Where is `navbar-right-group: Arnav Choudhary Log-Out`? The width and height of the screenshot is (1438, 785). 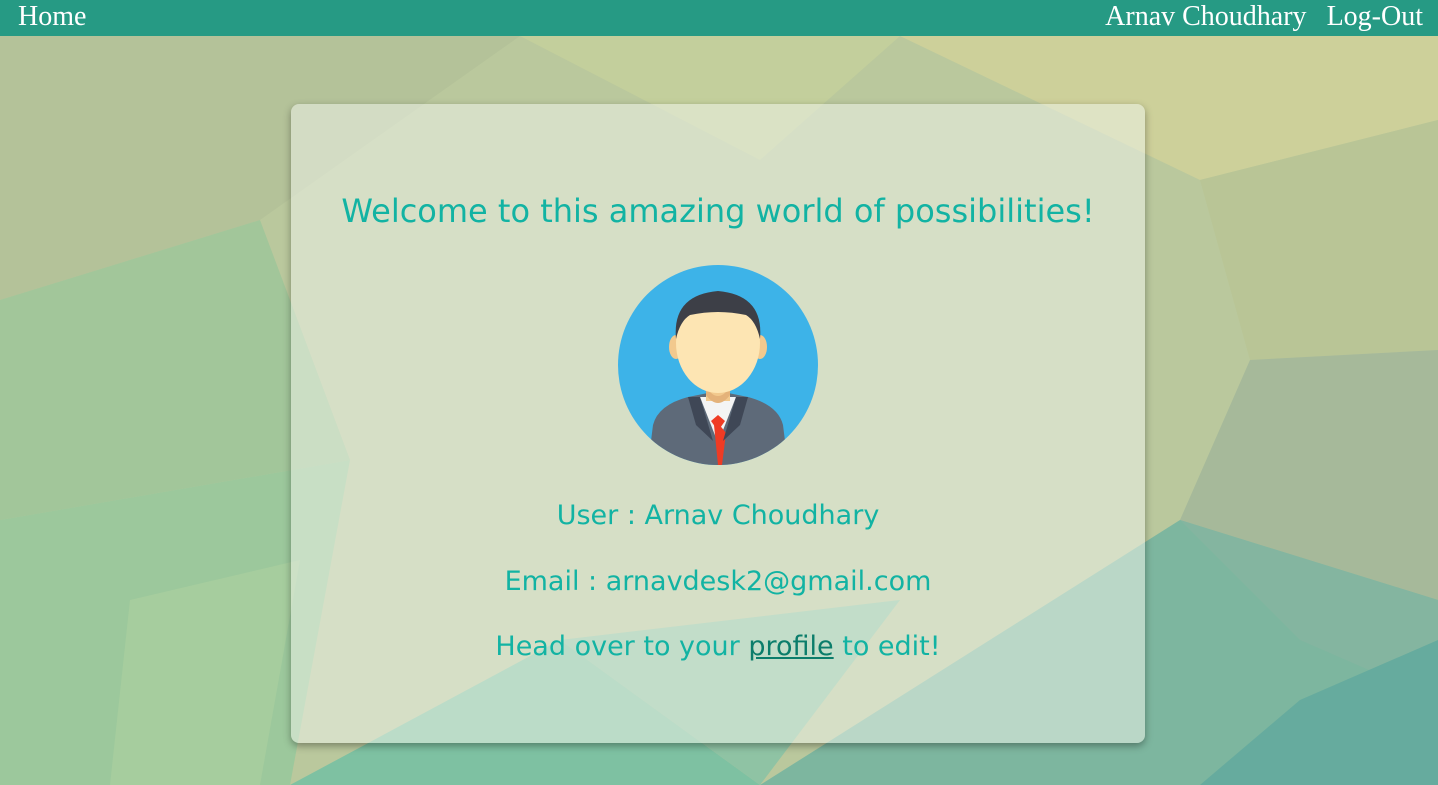 navbar-right-group: Arnav Choudhary Log-Out is located at coordinates (1264, 17).